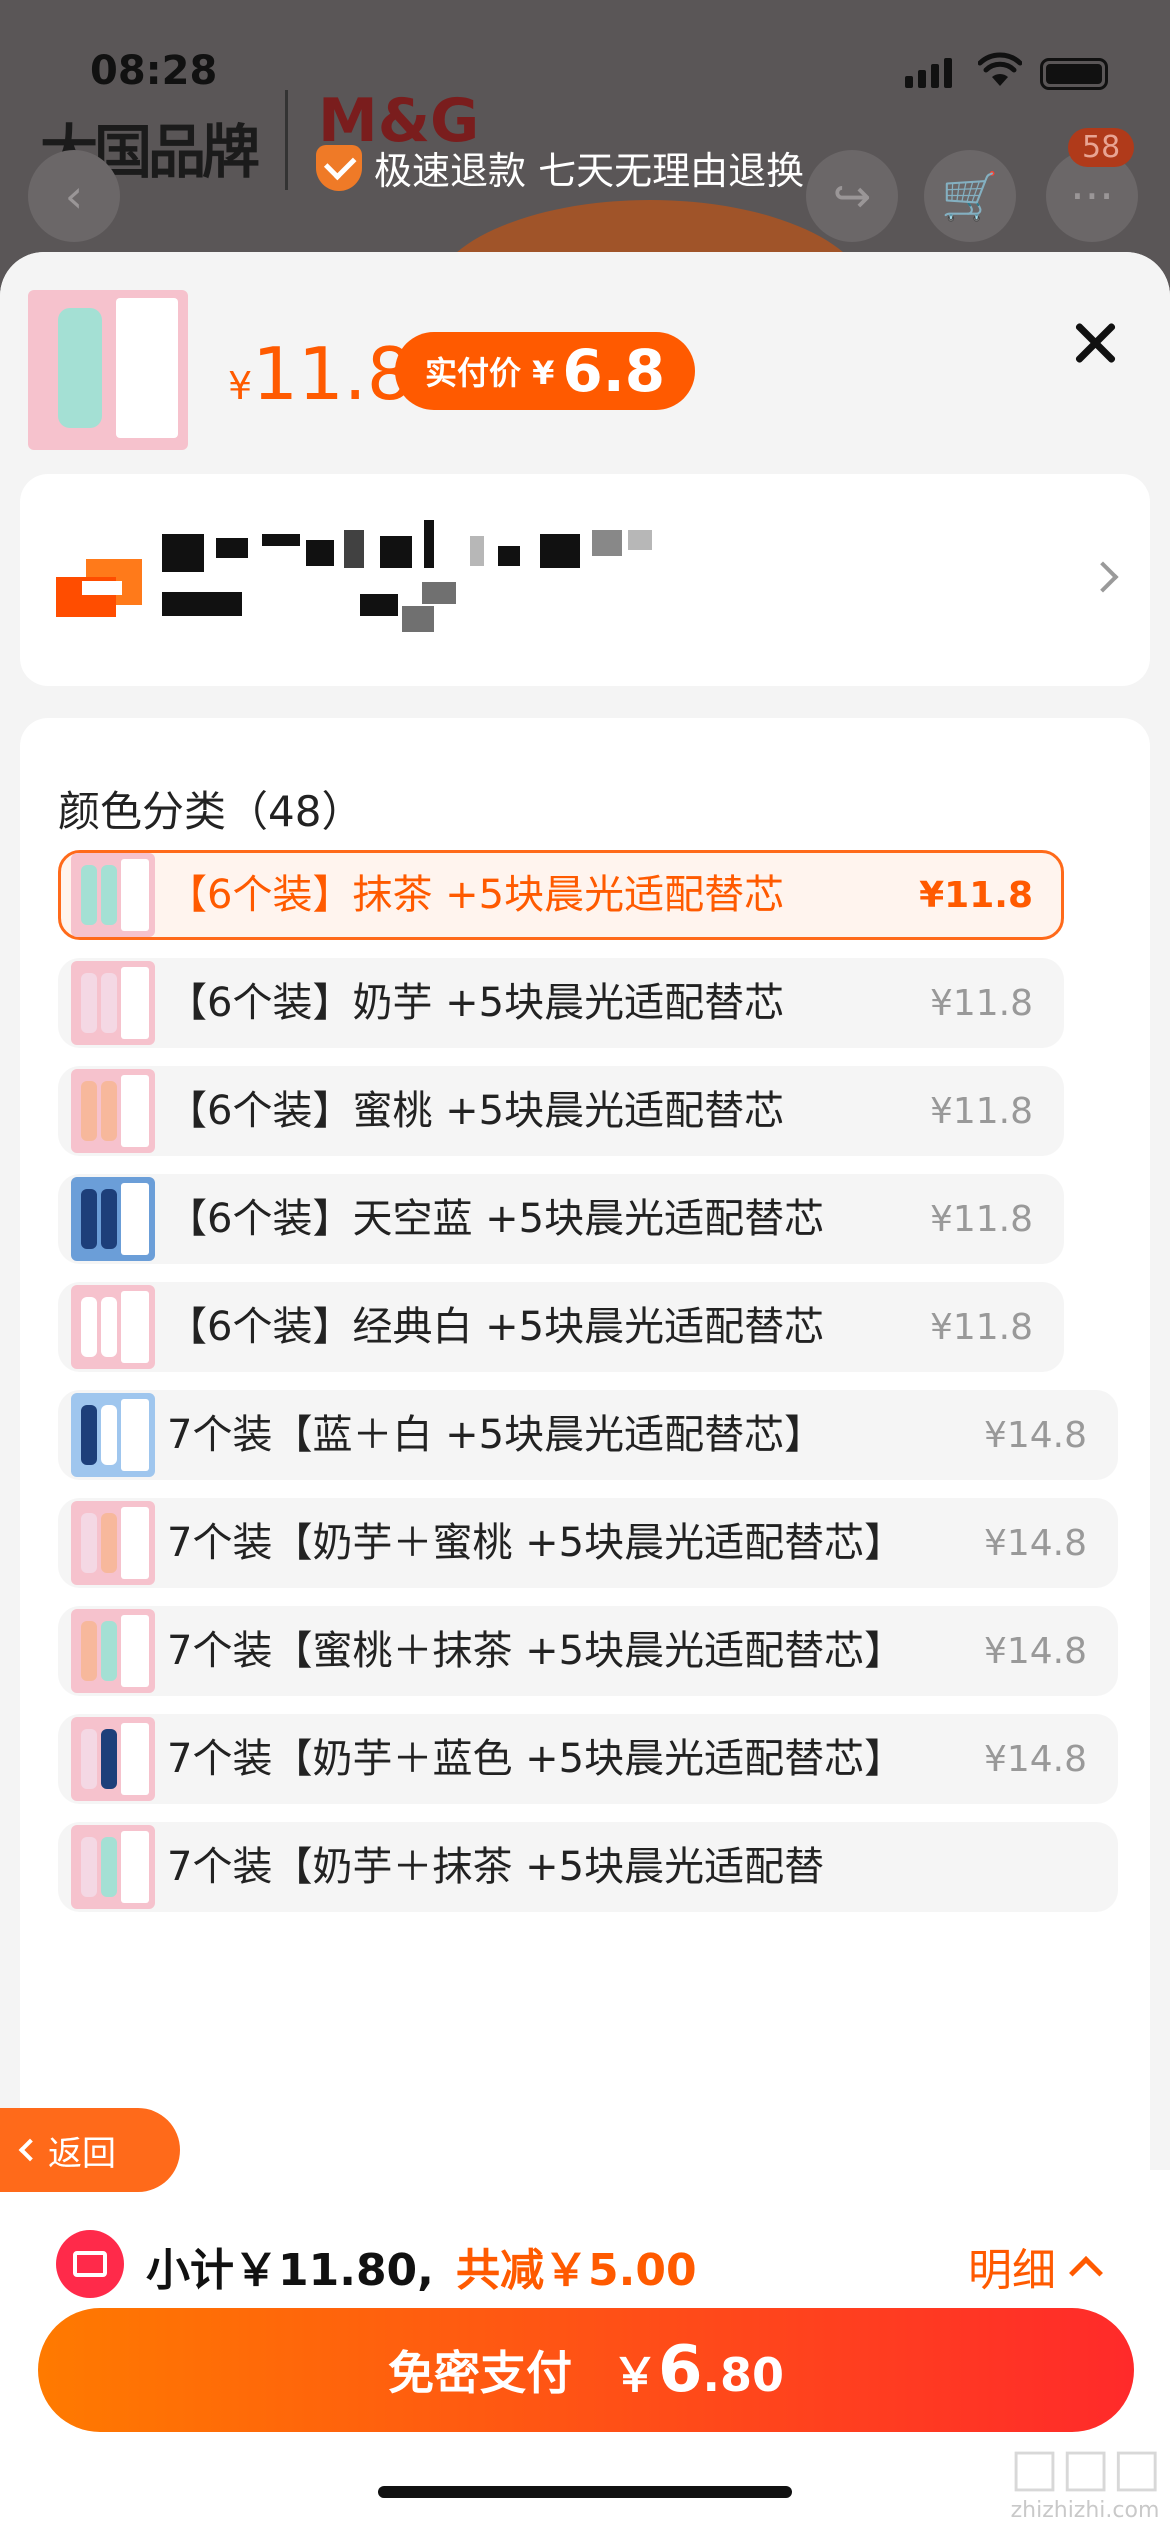  I want to click on refund-promise: 极速退款 七天无理由退换, so click(560, 167).